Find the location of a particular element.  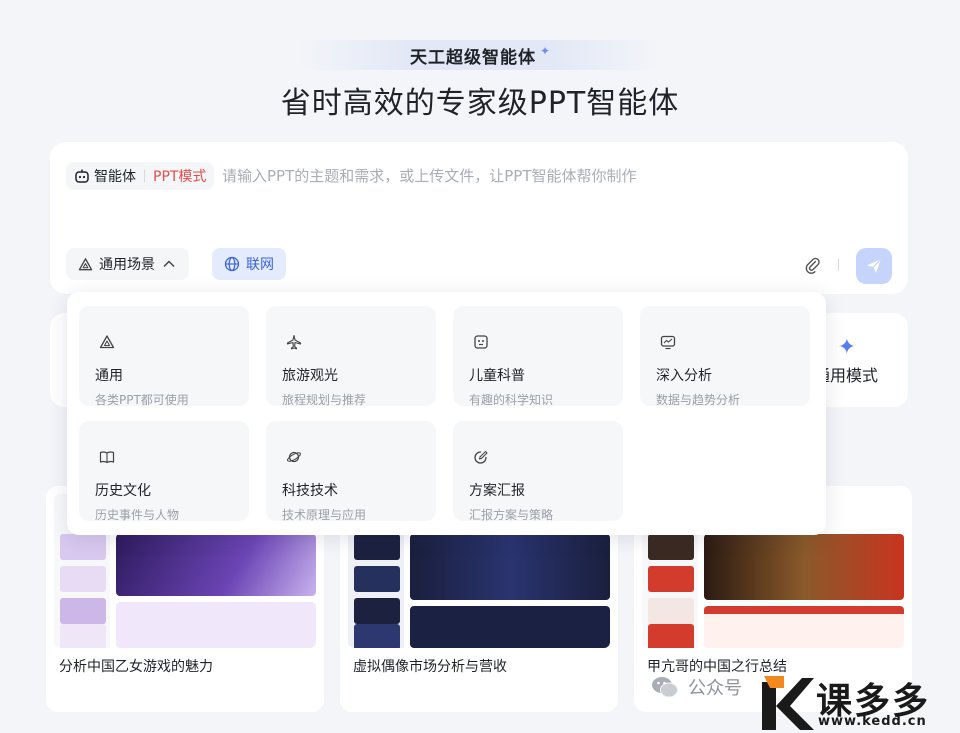

example-title: 虚拟偶像市场分析与营收 is located at coordinates (430, 667).